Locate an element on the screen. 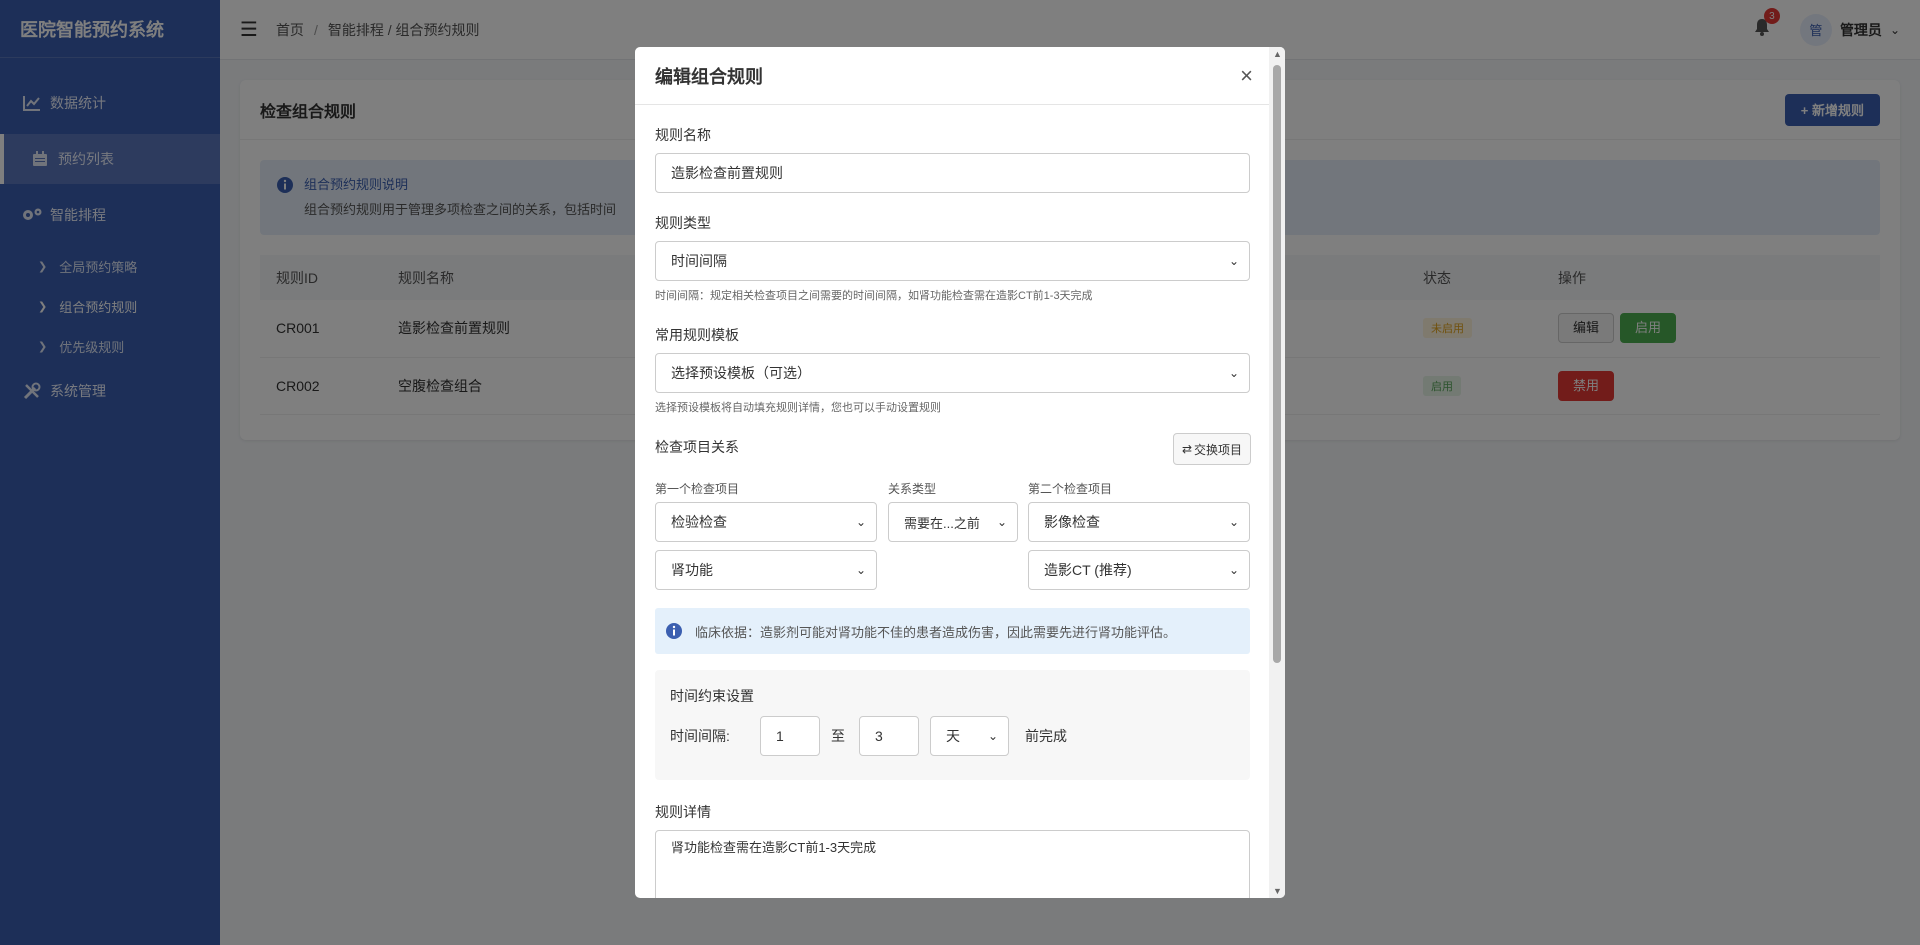 Image resolution: width=1920 pixels, height=945 pixels. rule-type-select: 时间间隔 ⌄ is located at coordinates (952, 261).